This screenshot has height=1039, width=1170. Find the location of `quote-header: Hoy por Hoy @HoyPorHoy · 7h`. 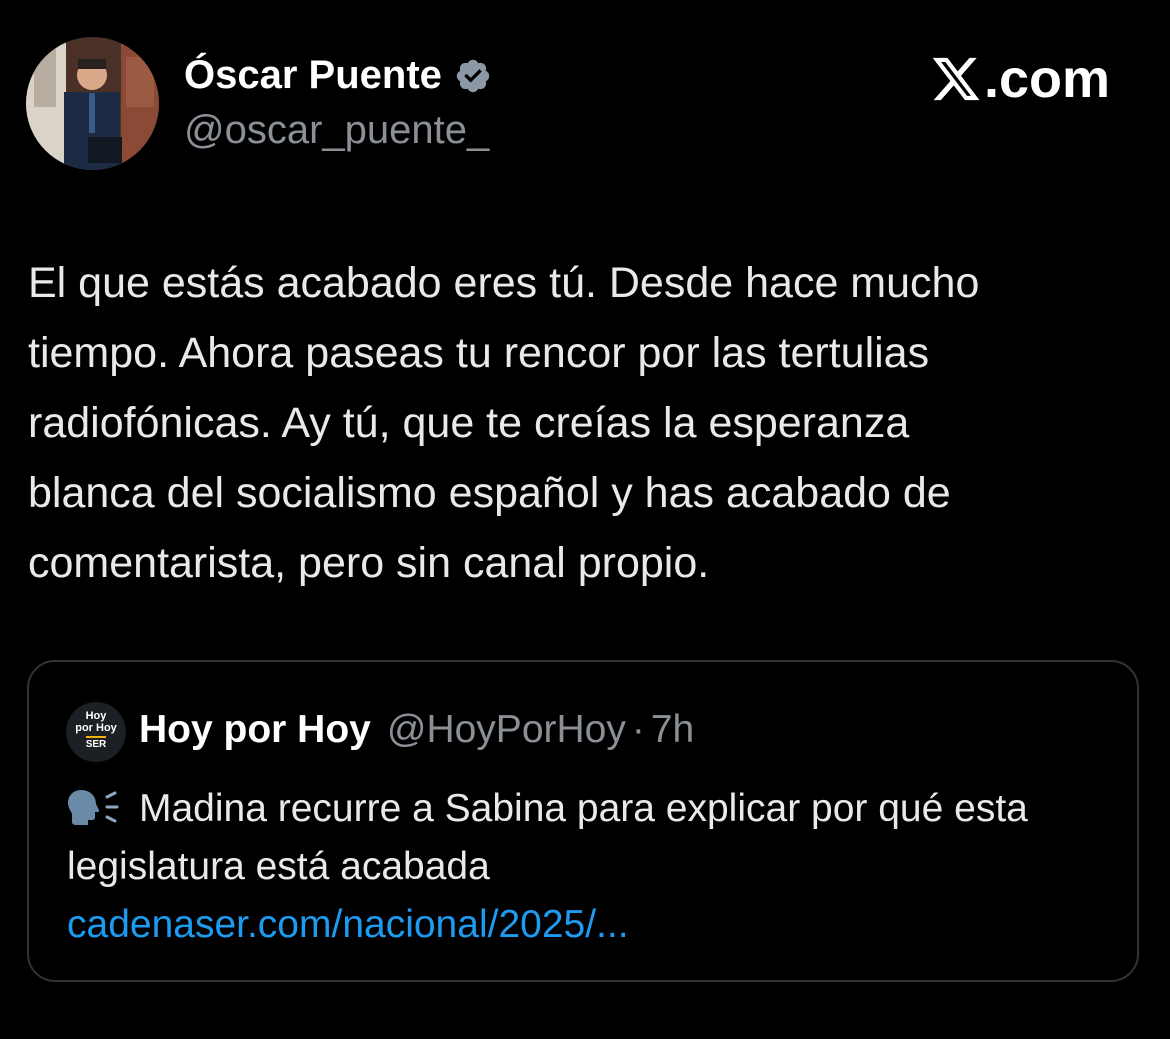

quote-header: Hoy por Hoy @HoyPorHoy · 7h is located at coordinates (416, 730).